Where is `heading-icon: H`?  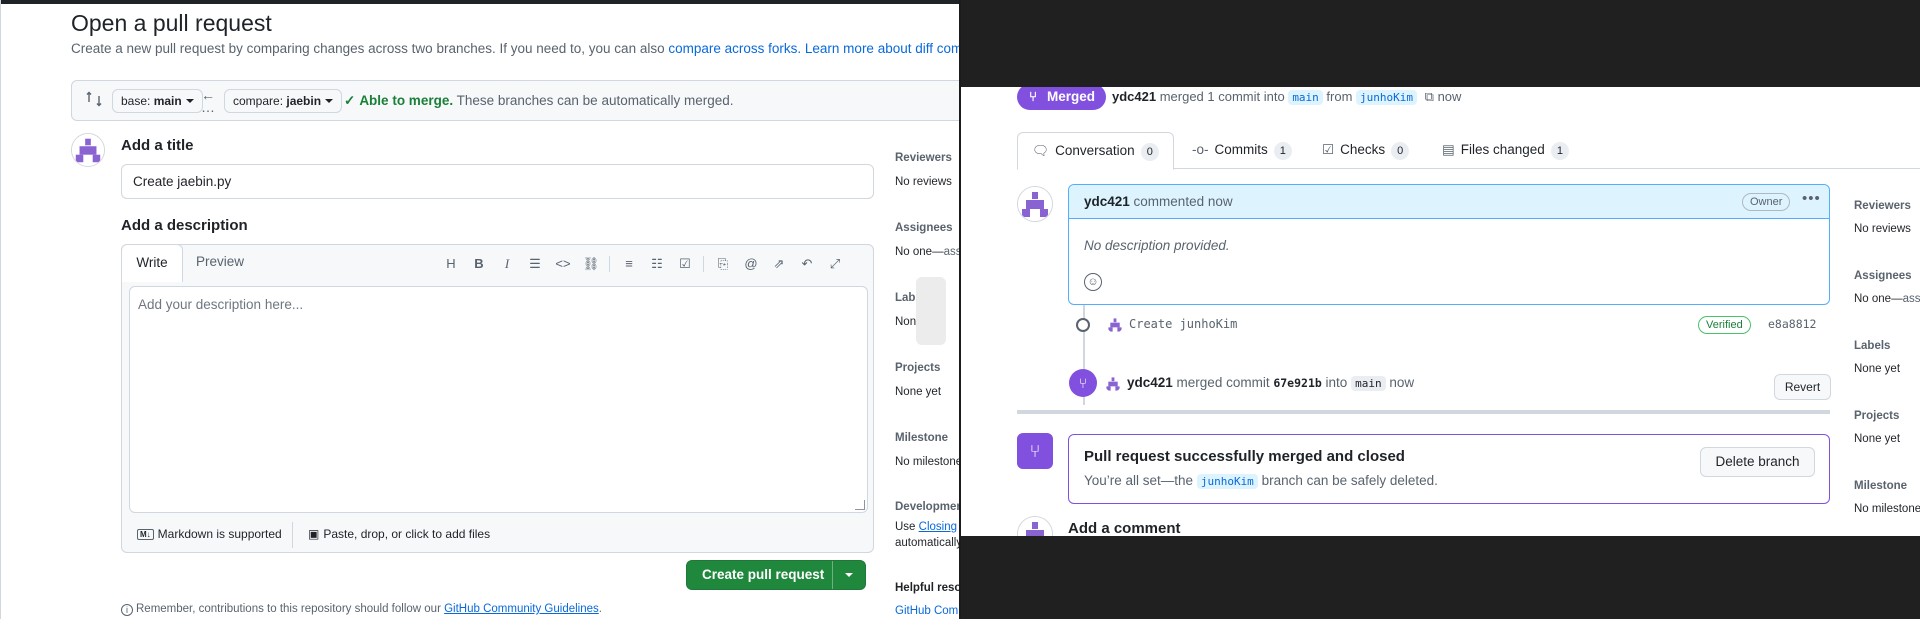
heading-icon: H is located at coordinates (451, 264).